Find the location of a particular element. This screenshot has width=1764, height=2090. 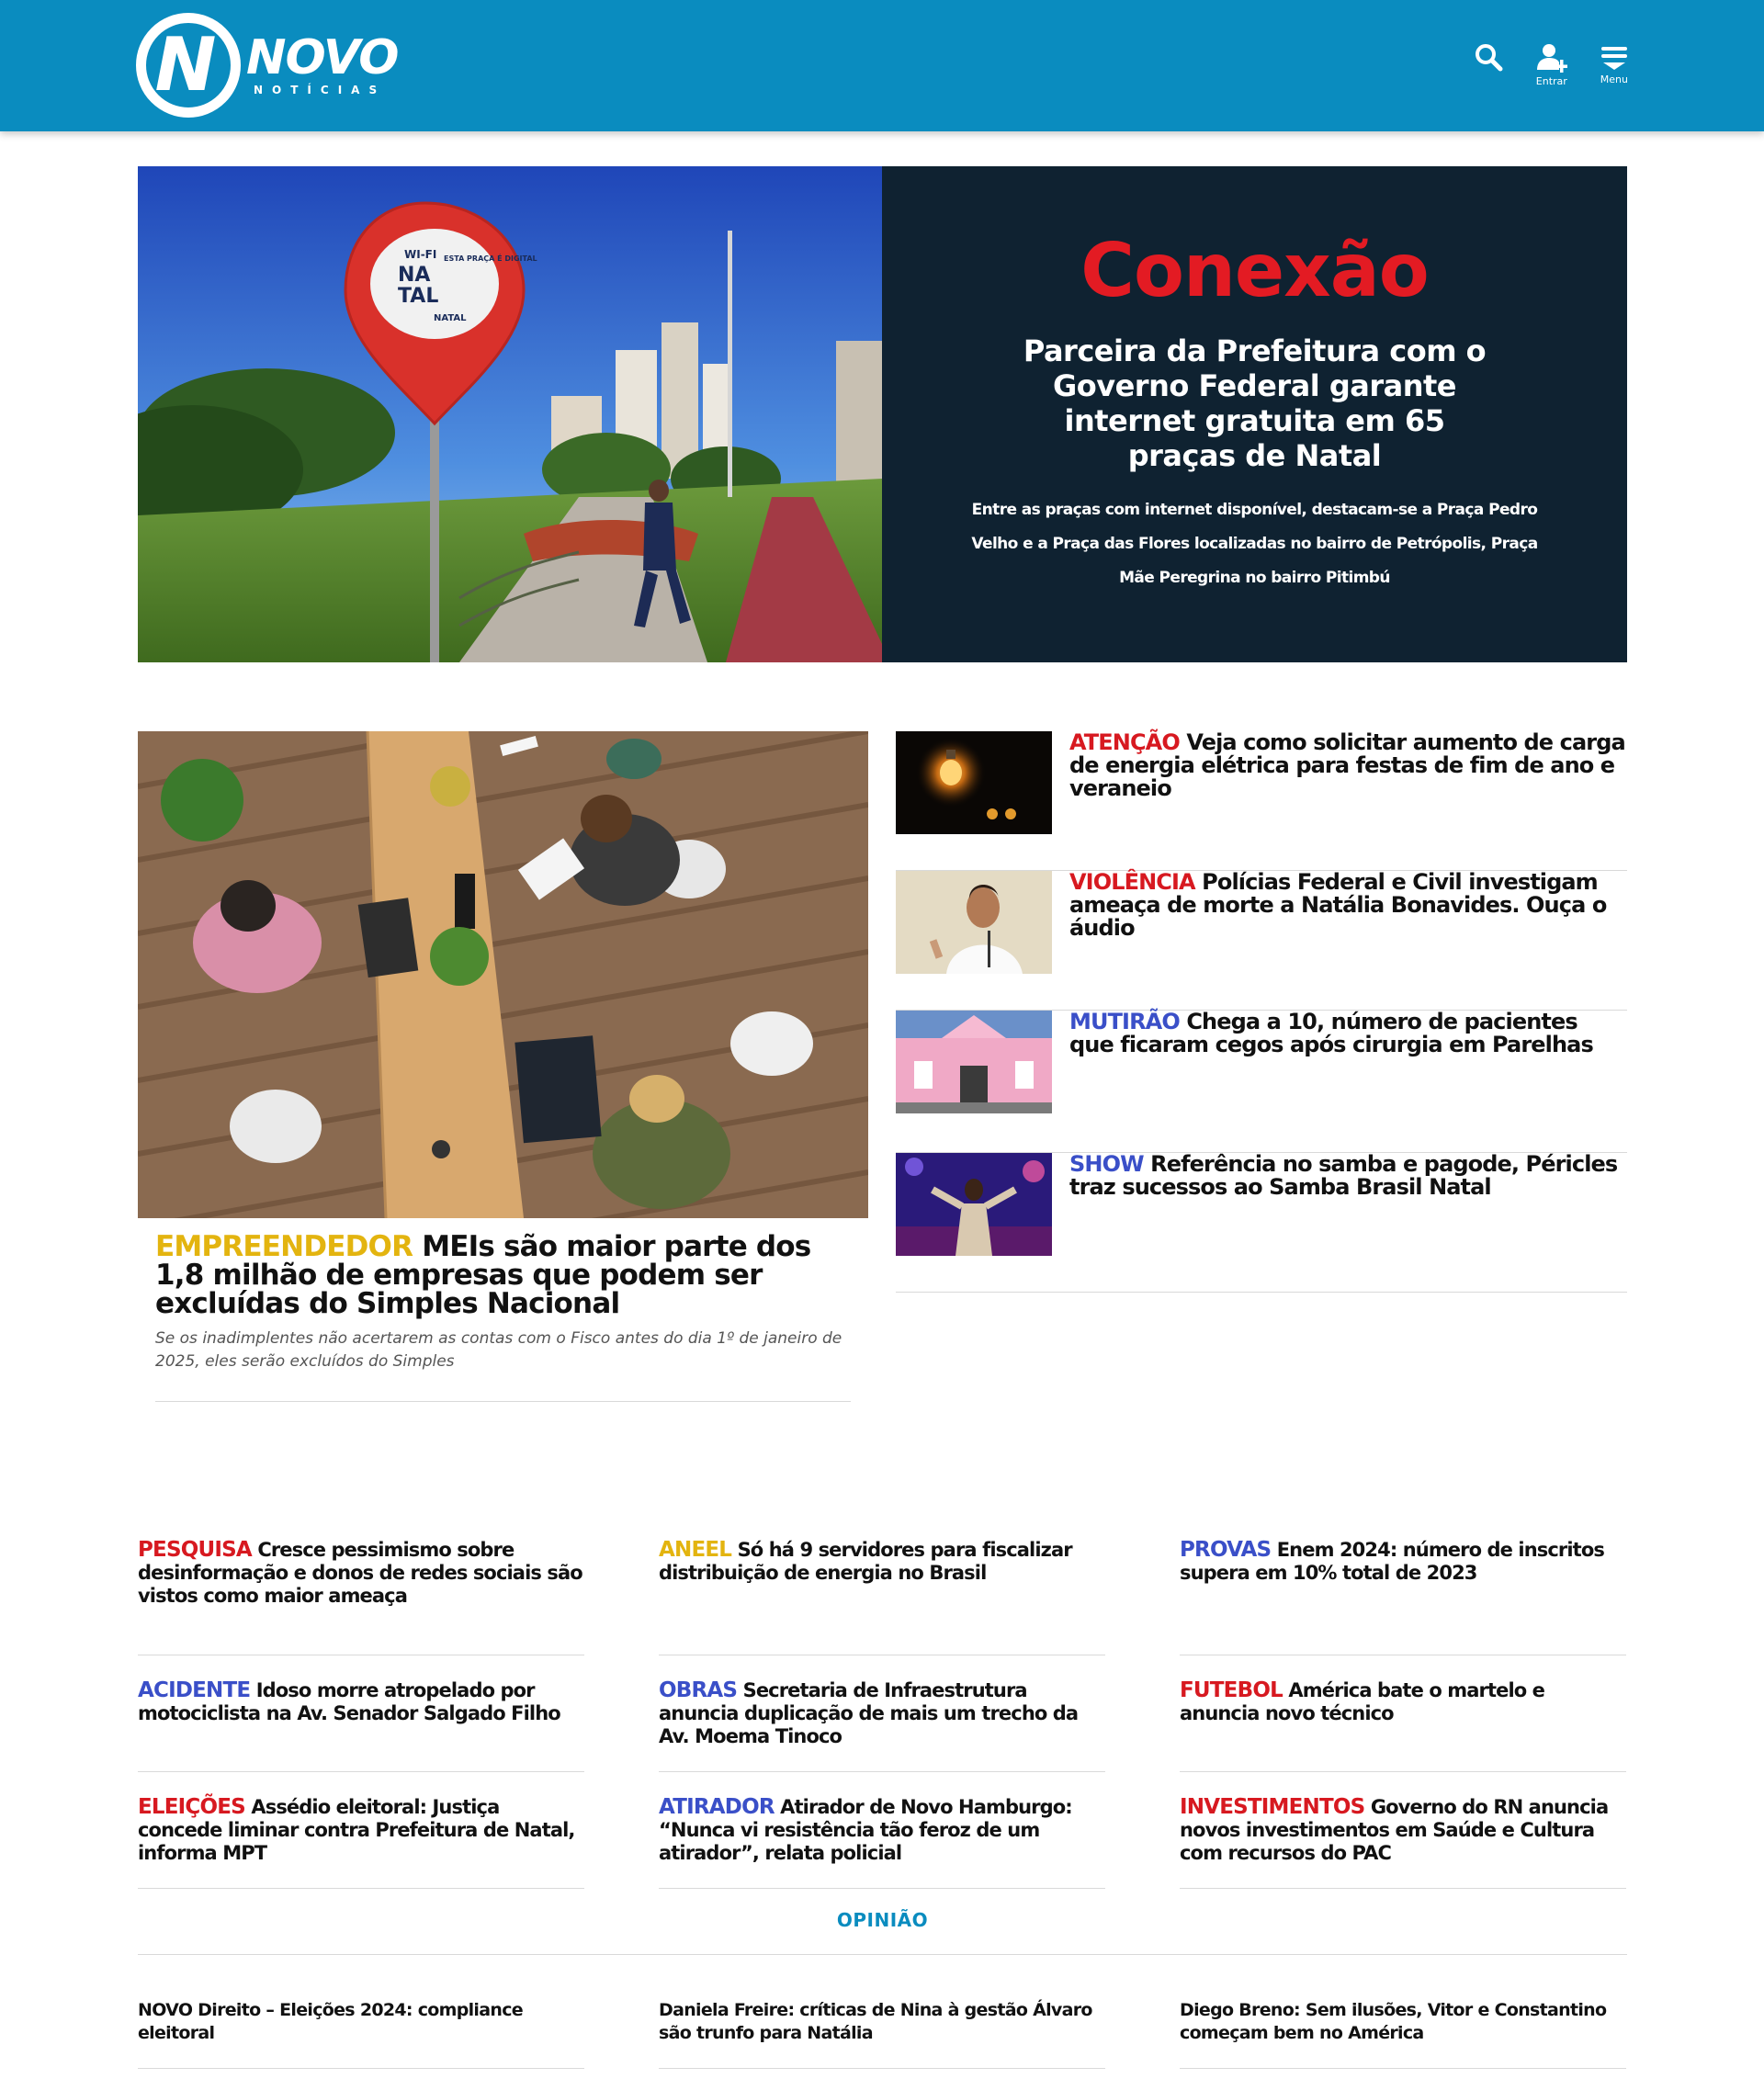

lightbulb-photo is located at coordinates (974, 782).